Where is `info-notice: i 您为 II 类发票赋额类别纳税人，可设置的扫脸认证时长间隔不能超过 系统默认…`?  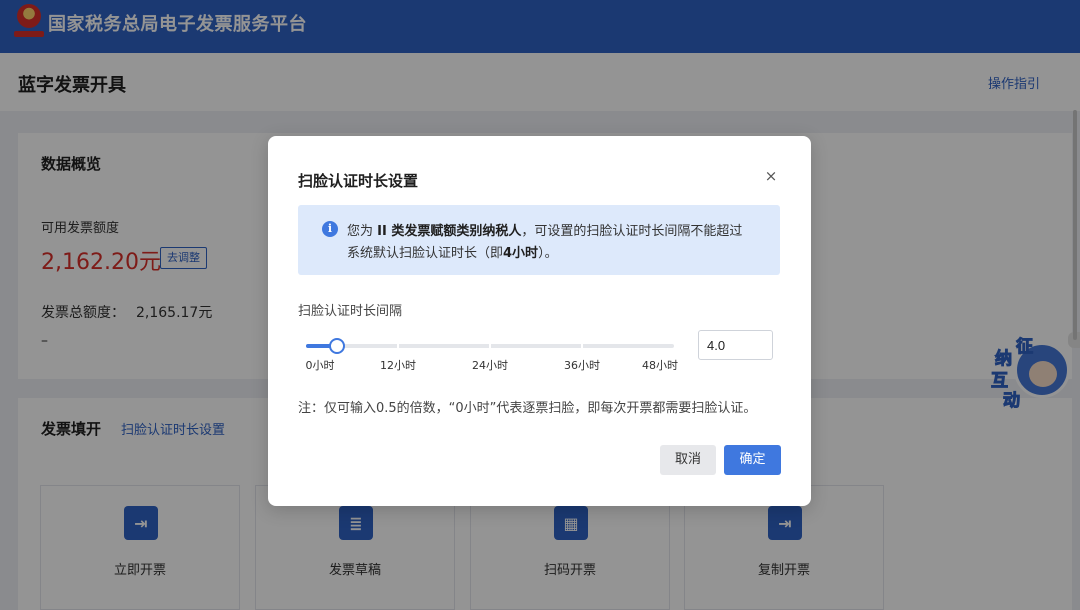
info-notice: i 您为 II 类发票赋额类别纳税人，可设置的扫脸认证时长间隔不能超过 系统默认… is located at coordinates (539, 240).